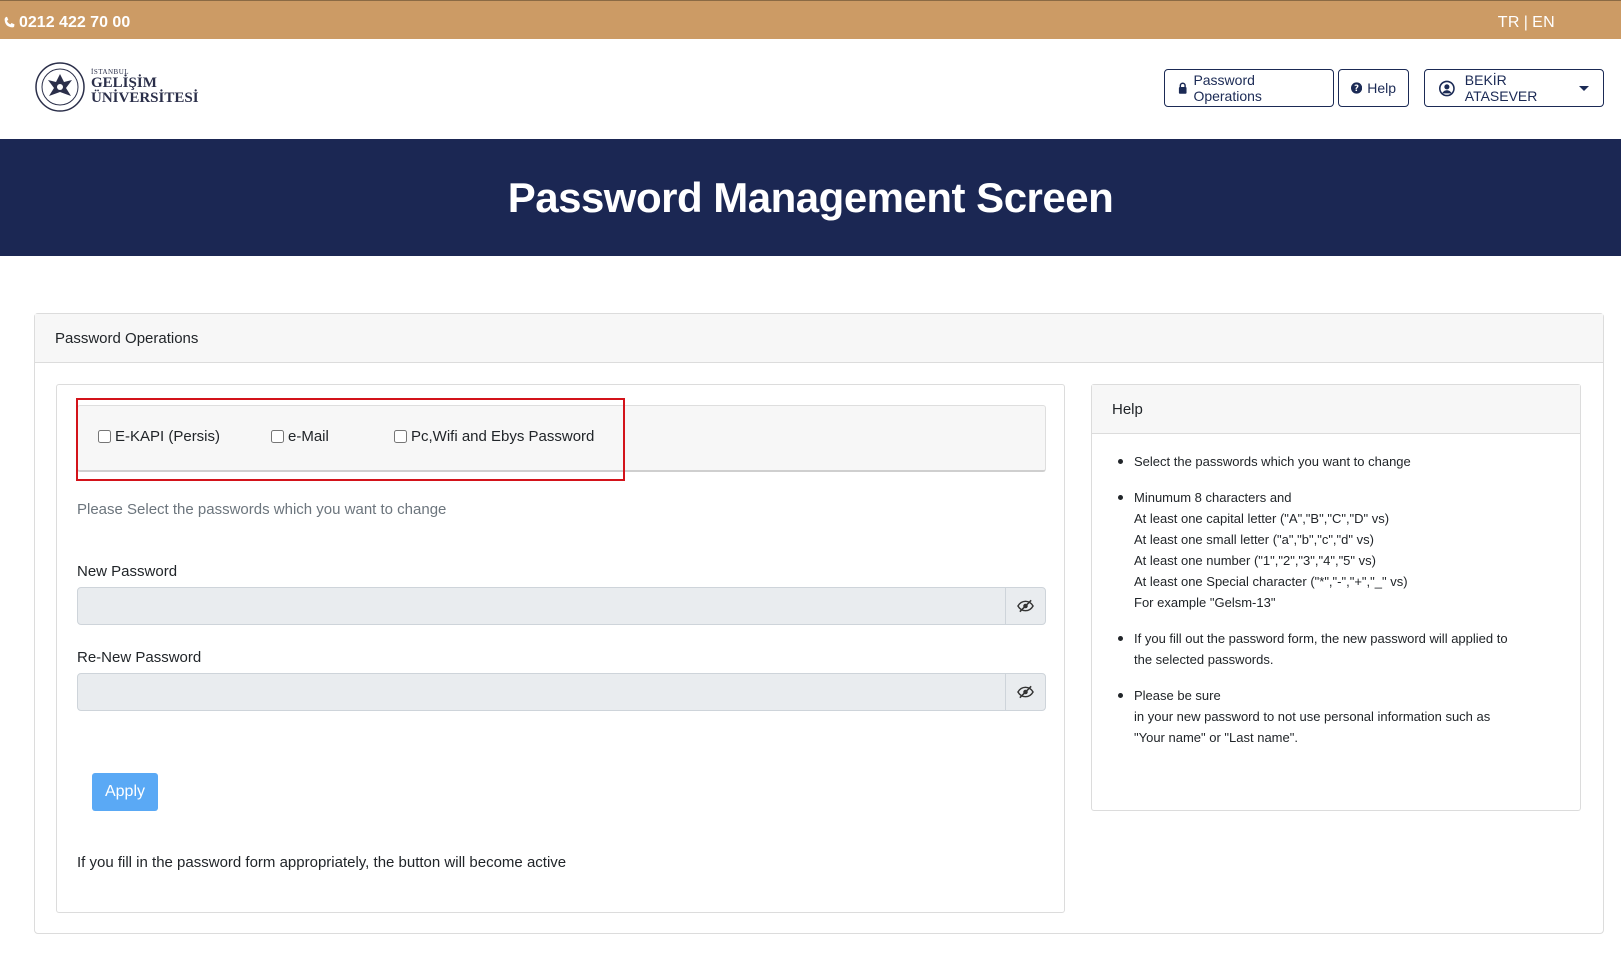  What do you see at coordinates (125, 792) in the screenshot?
I see `apply-button: Apply` at bounding box center [125, 792].